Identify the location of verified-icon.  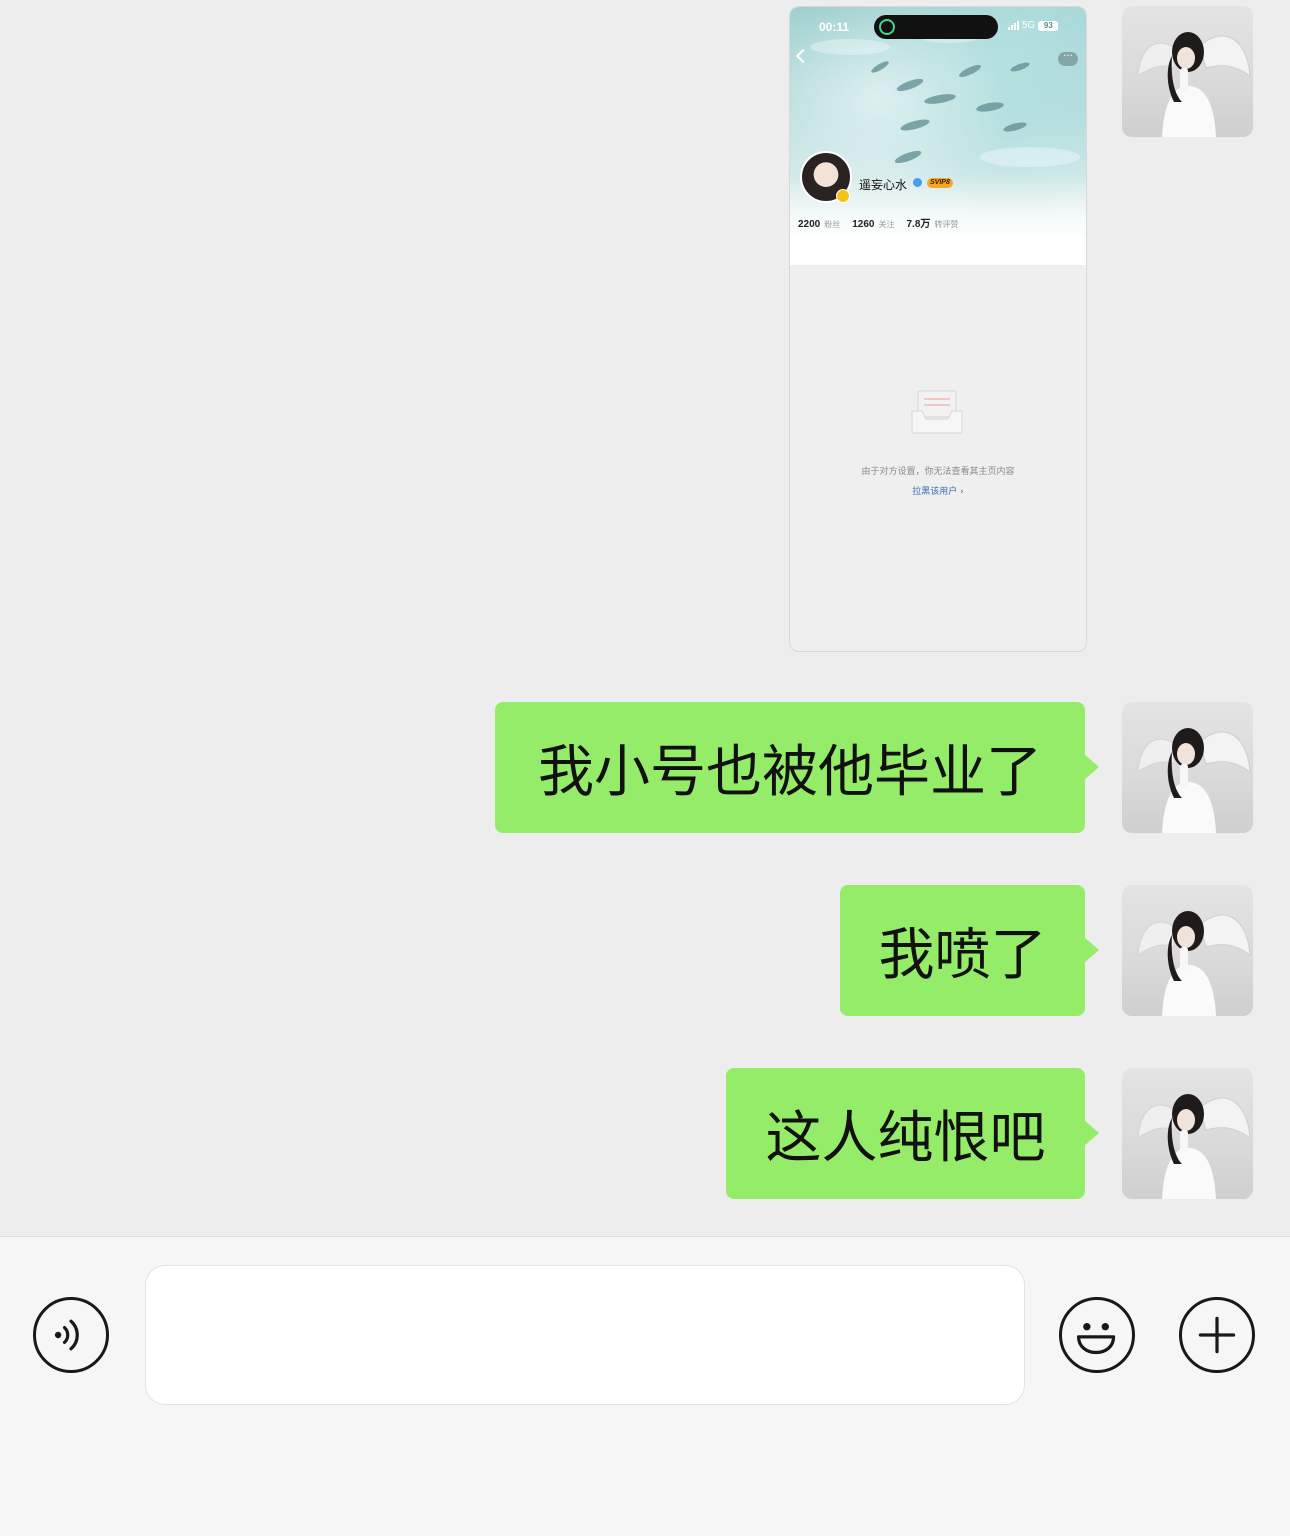
(917, 182).